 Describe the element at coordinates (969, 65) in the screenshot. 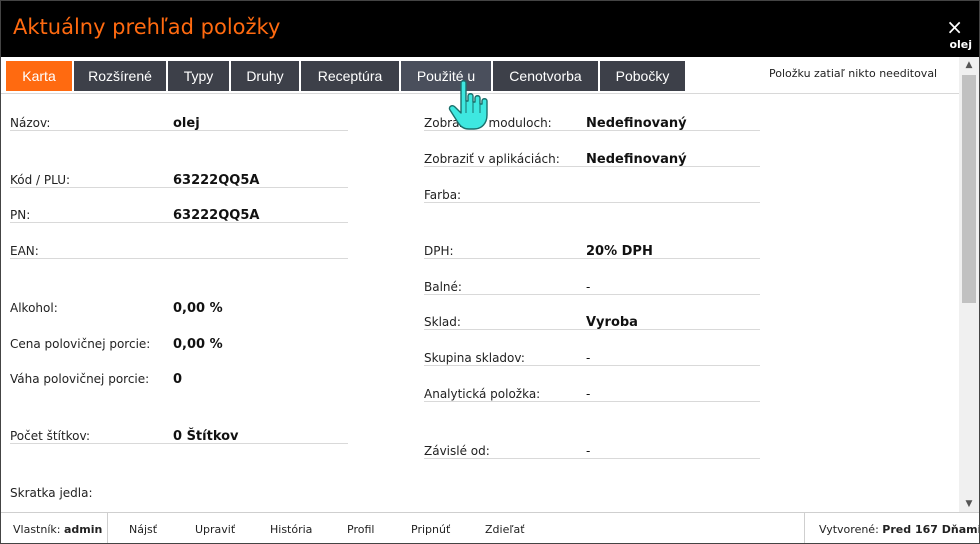

I see `scroll-up-icon: ▲` at that location.